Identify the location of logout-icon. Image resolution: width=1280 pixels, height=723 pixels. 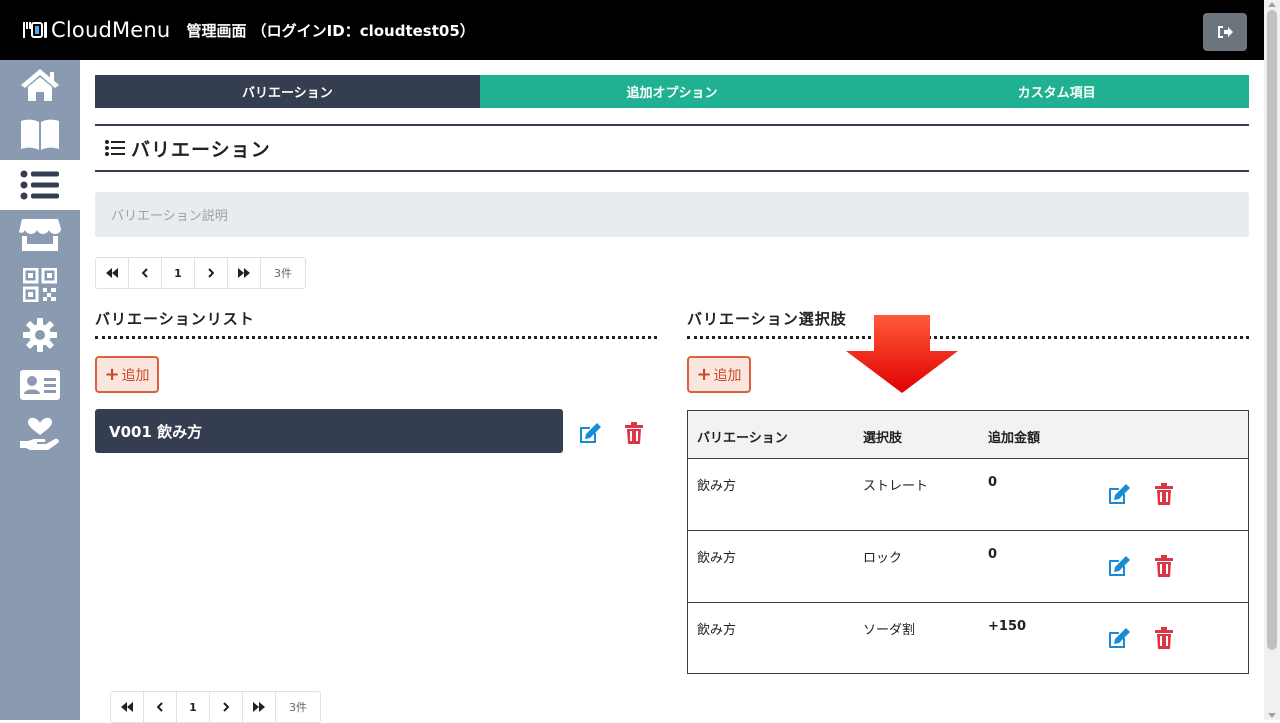
(1225, 32).